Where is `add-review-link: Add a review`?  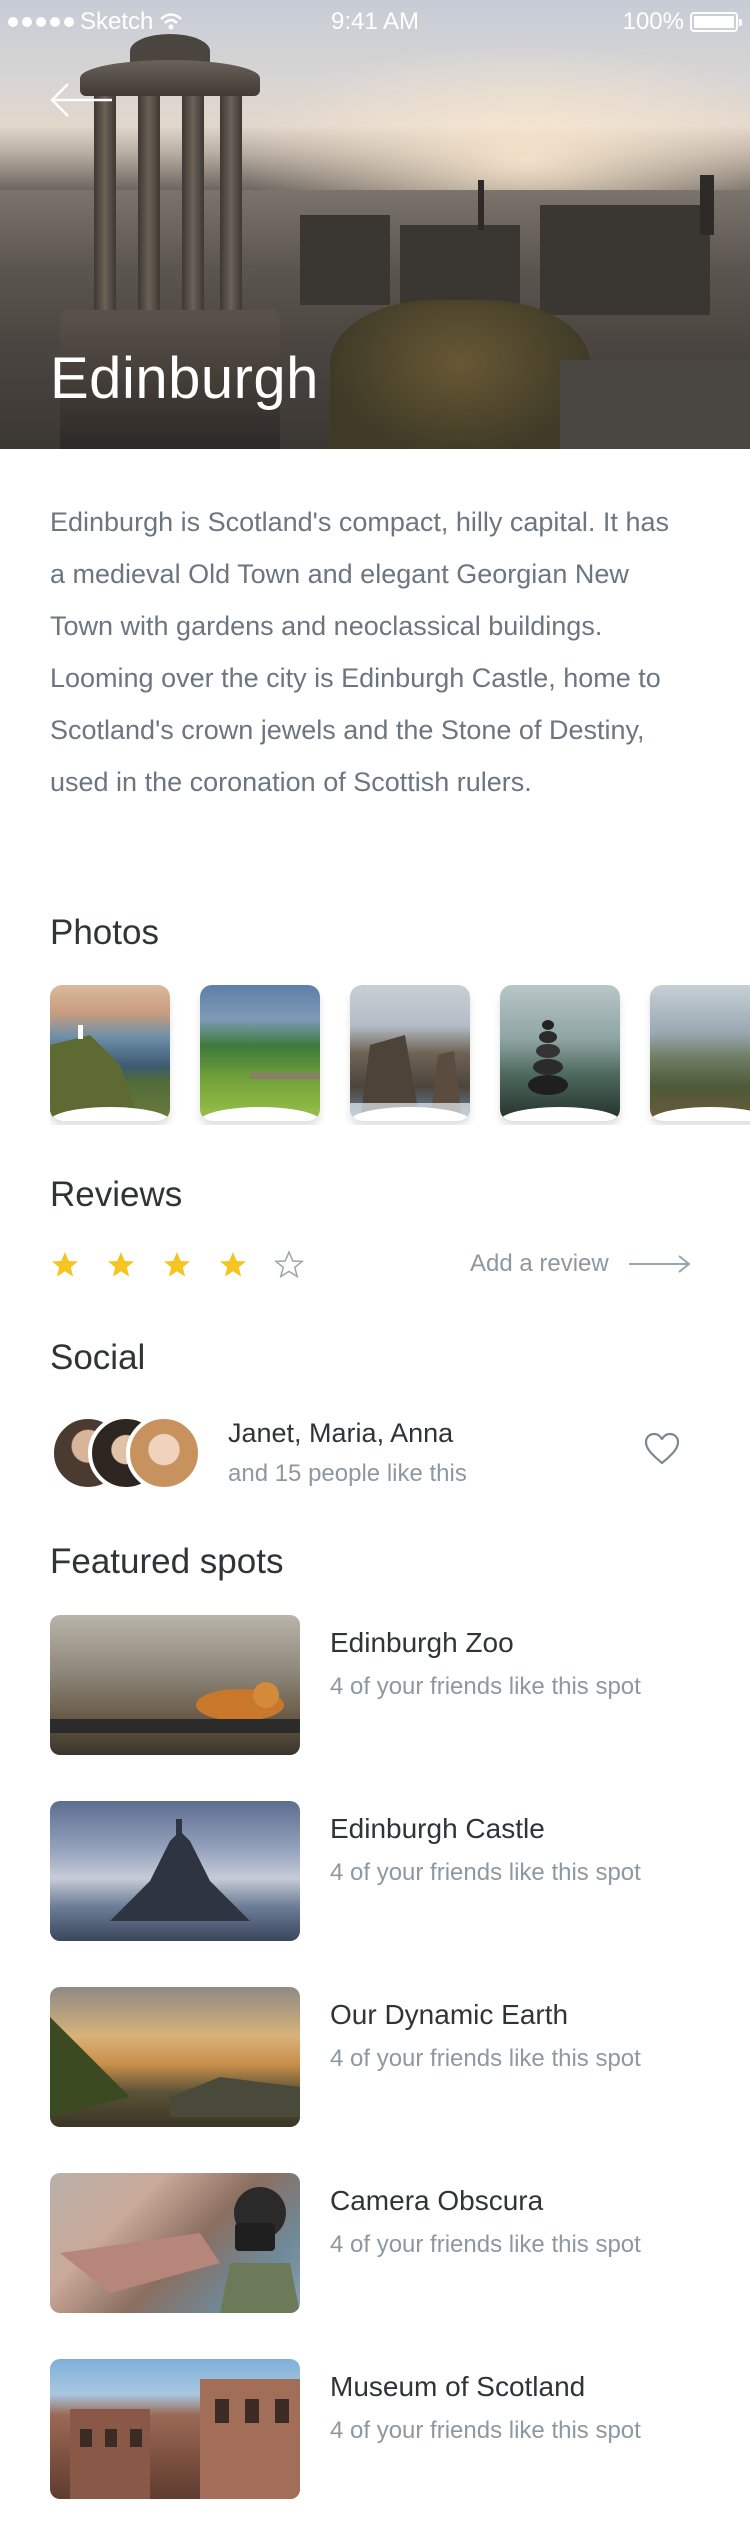
add-review-link: Add a review is located at coordinates (581, 1264).